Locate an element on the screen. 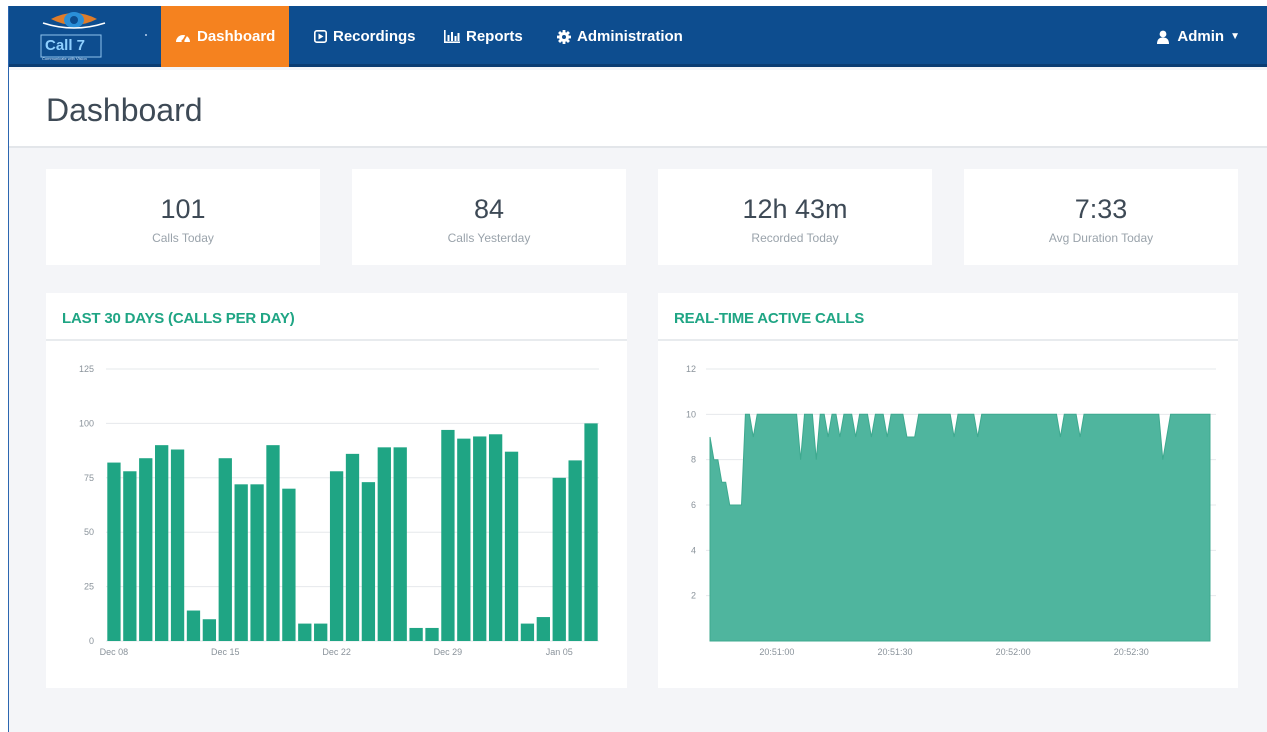 The width and height of the screenshot is (1267, 732). stat-label: Recorded Today is located at coordinates (795, 238).